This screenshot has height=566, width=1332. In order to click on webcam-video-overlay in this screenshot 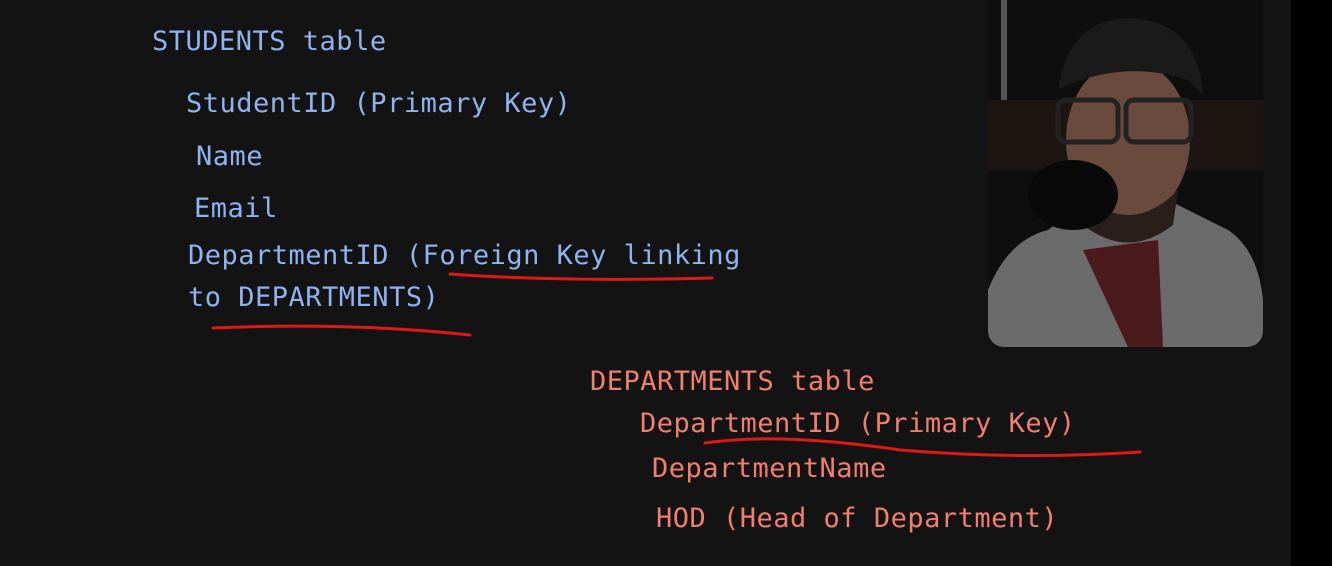, I will do `click(1125, 173)`.